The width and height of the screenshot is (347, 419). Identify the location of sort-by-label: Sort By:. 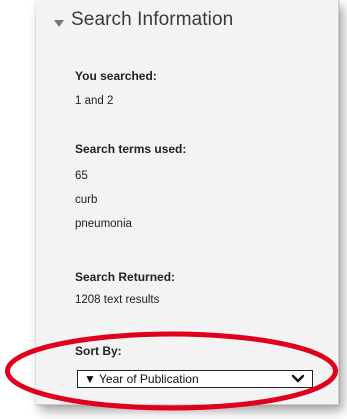
(98, 351).